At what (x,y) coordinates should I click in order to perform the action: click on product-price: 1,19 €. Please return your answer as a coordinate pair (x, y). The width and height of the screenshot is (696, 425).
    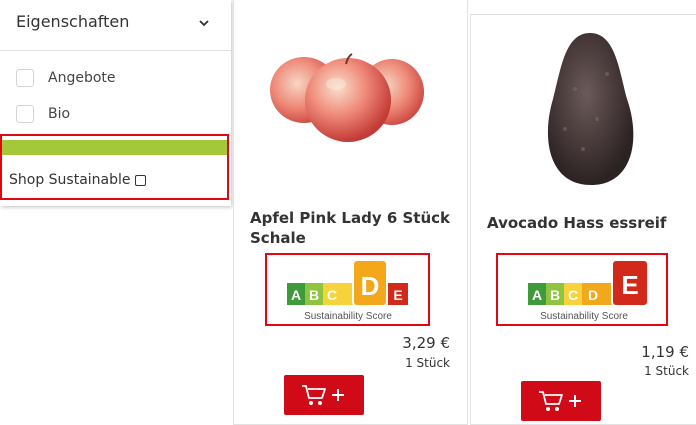
    Looking at the image, I should click on (665, 352).